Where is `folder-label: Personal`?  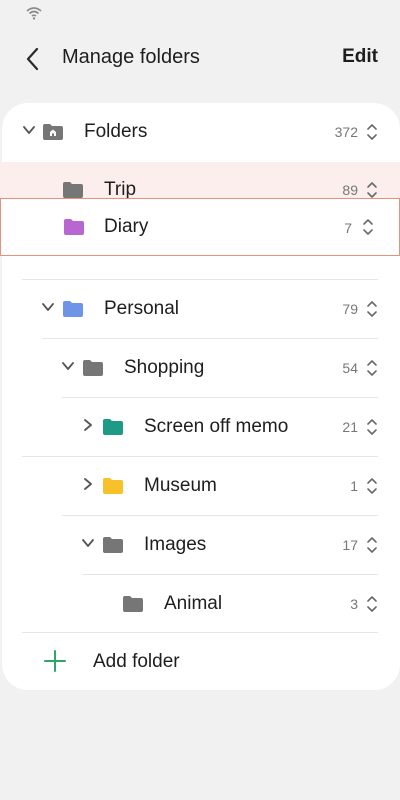 folder-label: Personal is located at coordinates (141, 308).